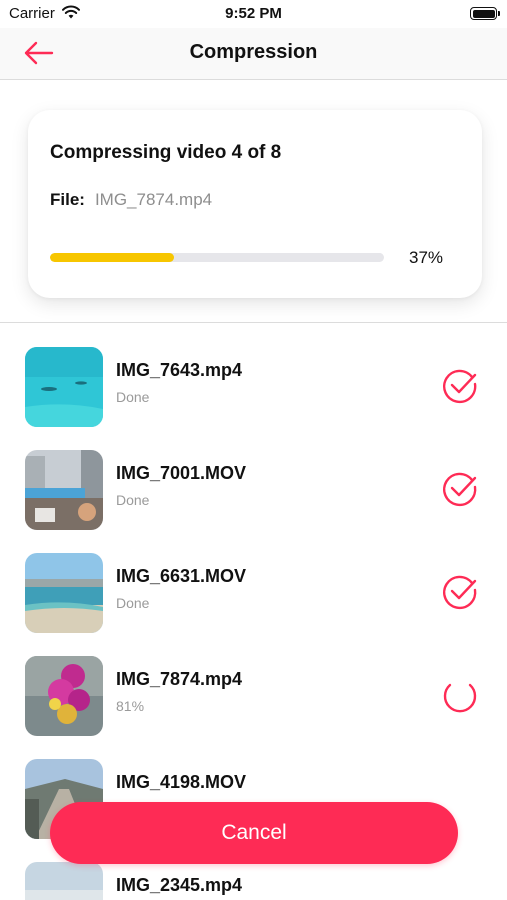 This screenshot has width=507, height=900. I want to click on status-time: 9:52 PM, so click(253, 13).